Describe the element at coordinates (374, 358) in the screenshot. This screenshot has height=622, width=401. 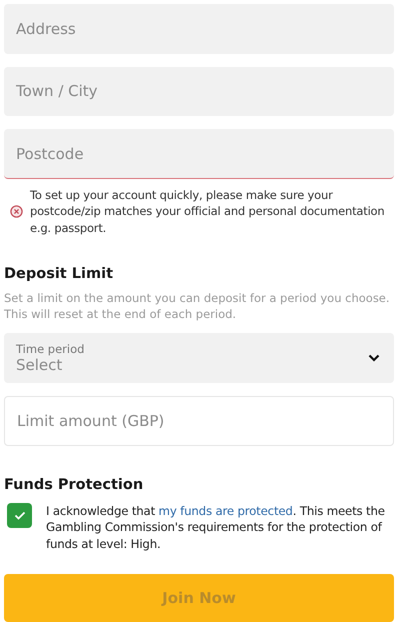
I see `chevron-down-icon` at that location.